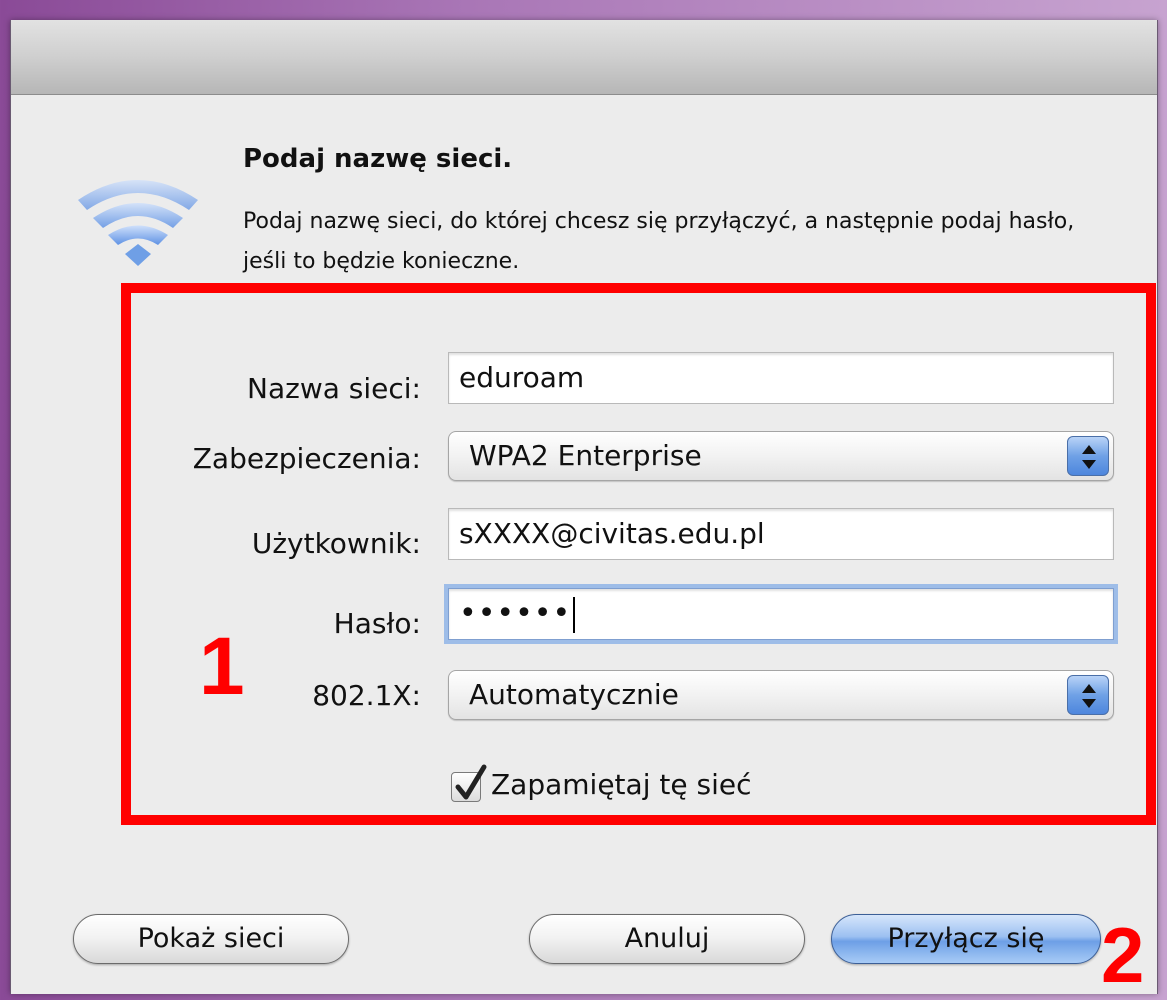 The width and height of the screenshot is (1167, 1000). I want to click on join-button: Przyłącz się, so click(966, 939).